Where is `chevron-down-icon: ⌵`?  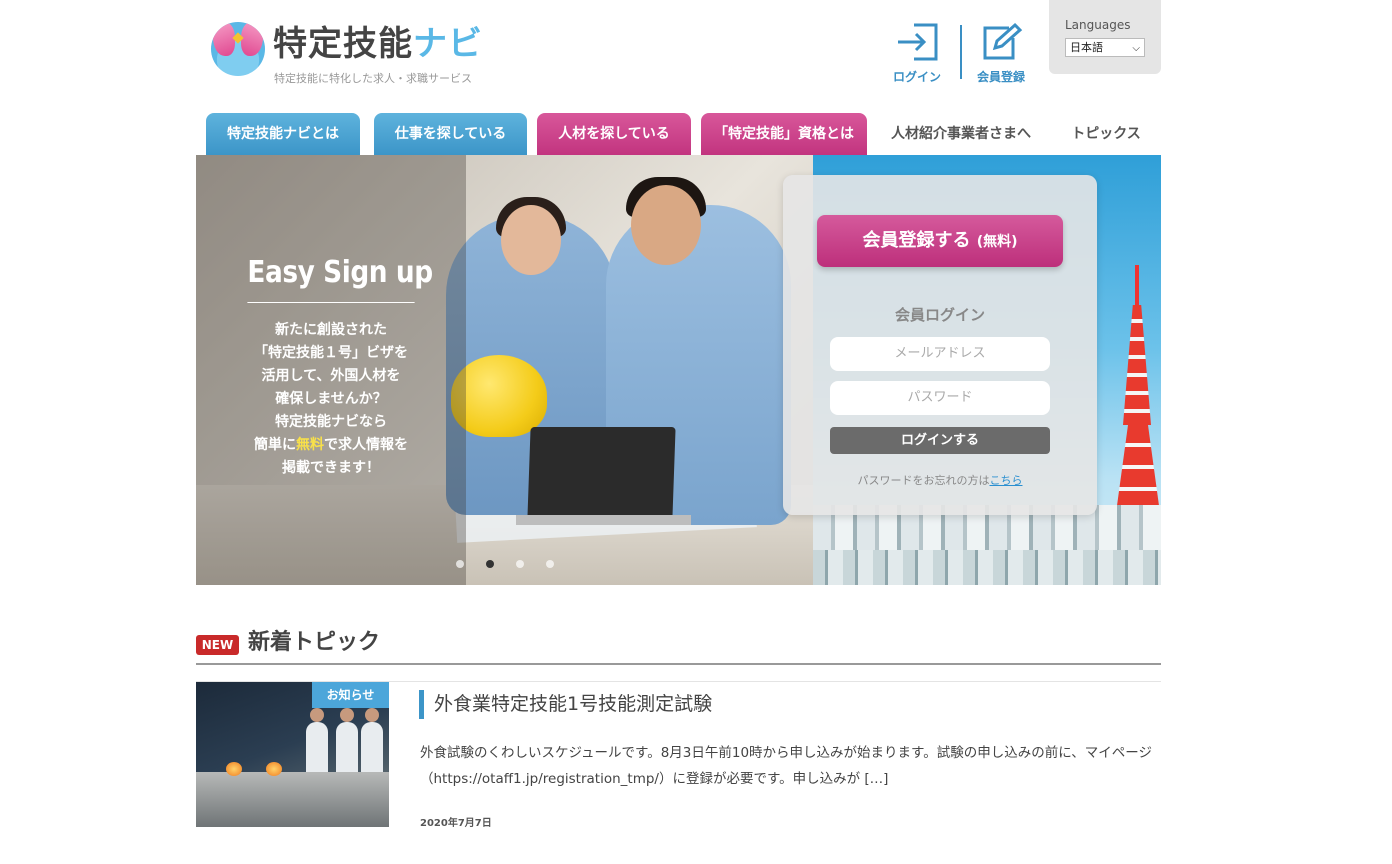 chevron-down-icon: ⌵ is located at coordinates (1136, 48).